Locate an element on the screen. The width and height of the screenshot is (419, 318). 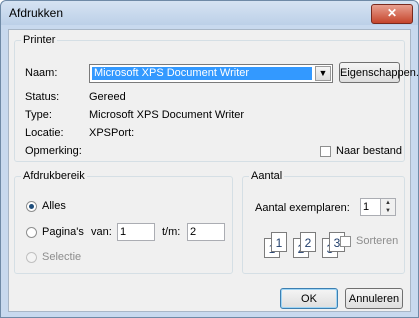
printer-name-select: Microsoft XPS Document Writer ▼ is located at coordinates (211, 73).